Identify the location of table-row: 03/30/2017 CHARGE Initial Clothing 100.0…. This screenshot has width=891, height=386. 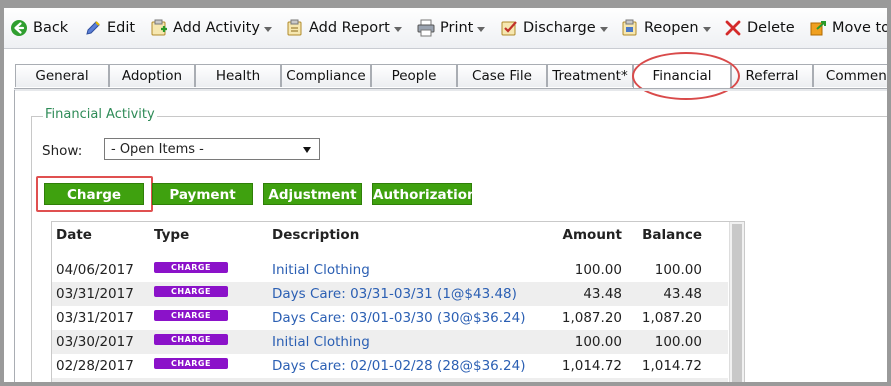
(390, 342).